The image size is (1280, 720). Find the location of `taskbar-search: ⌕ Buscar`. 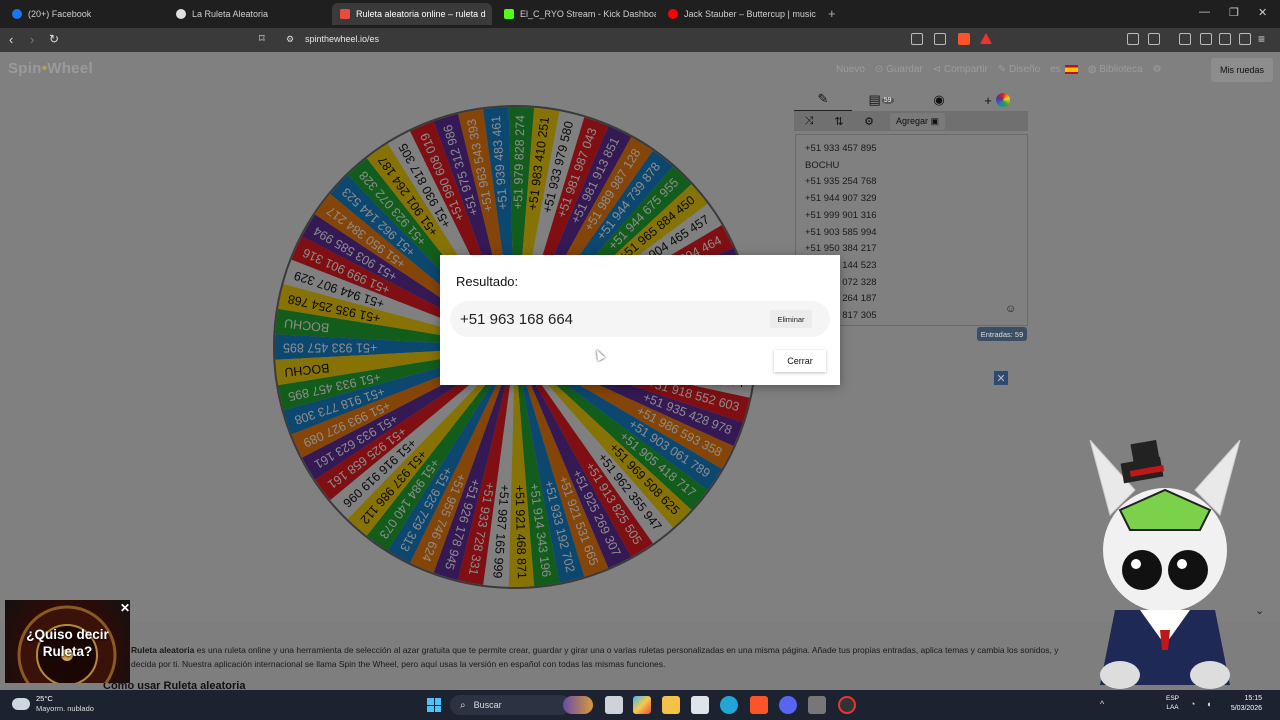

taskbar-search: ⌕ Buscar is located at coordinates (510, 705).